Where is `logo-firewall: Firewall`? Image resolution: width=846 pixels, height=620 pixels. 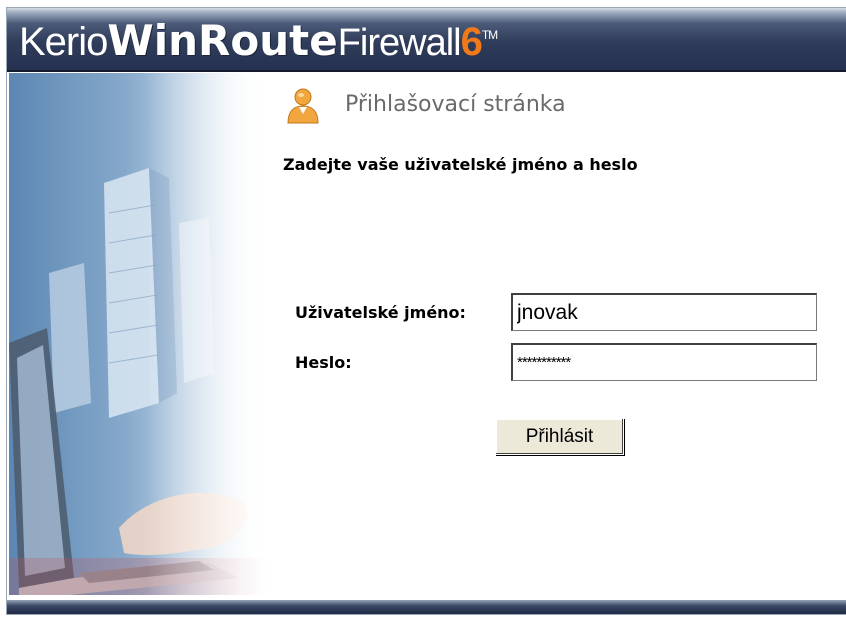
logo-firewall: Firewall is located at coordinates (399, 43).